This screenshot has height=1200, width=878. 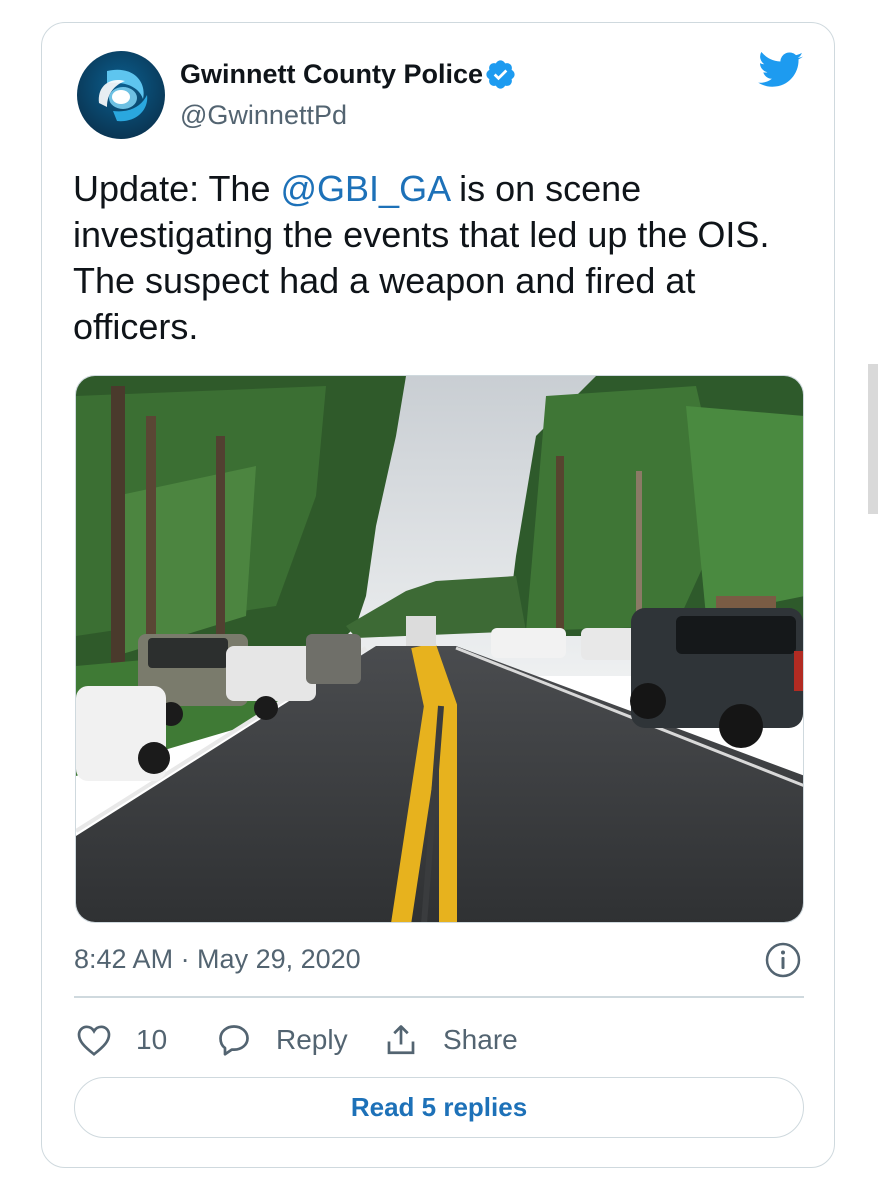 What do you see at coordinates (94, 1040) in the screenshot?
I see `heart-icon` at bounding box center [94, 1040].